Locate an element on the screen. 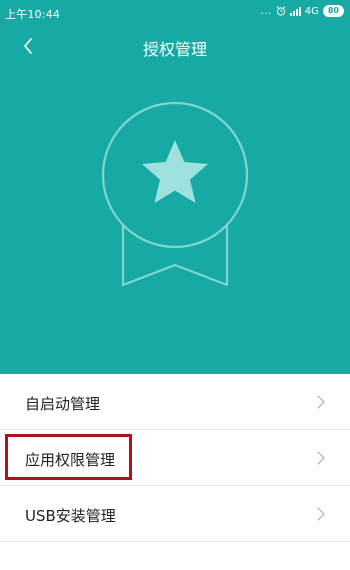 The image size is (350, 570). list-item-label: USB安装管理 is located at coordinates (70, 516).